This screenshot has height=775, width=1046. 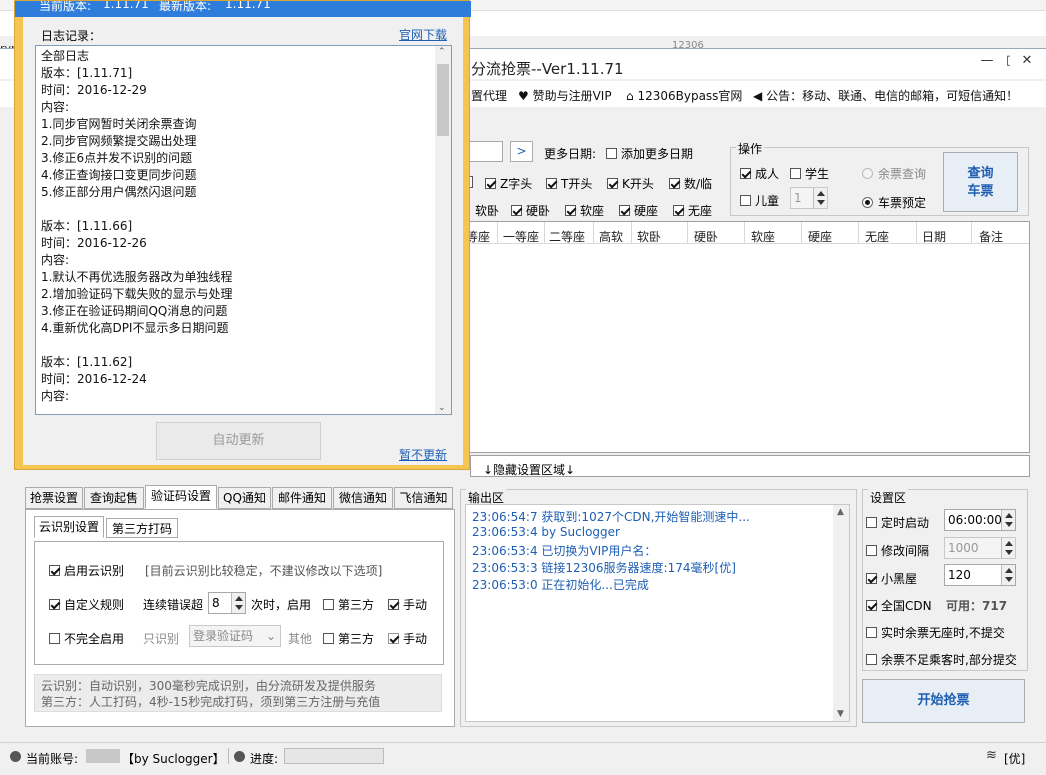 I want to click on tab-wechat-notify: 微信通知, so click(x=363, y=498).